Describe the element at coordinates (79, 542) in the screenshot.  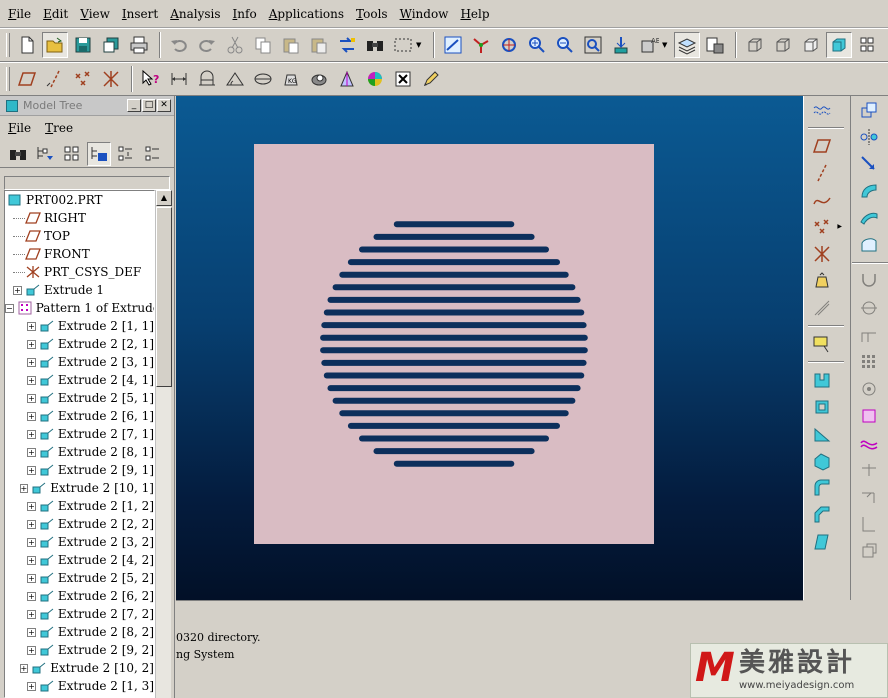
I see `tree-item: + Extrude 2 [3, 2]` at that location.